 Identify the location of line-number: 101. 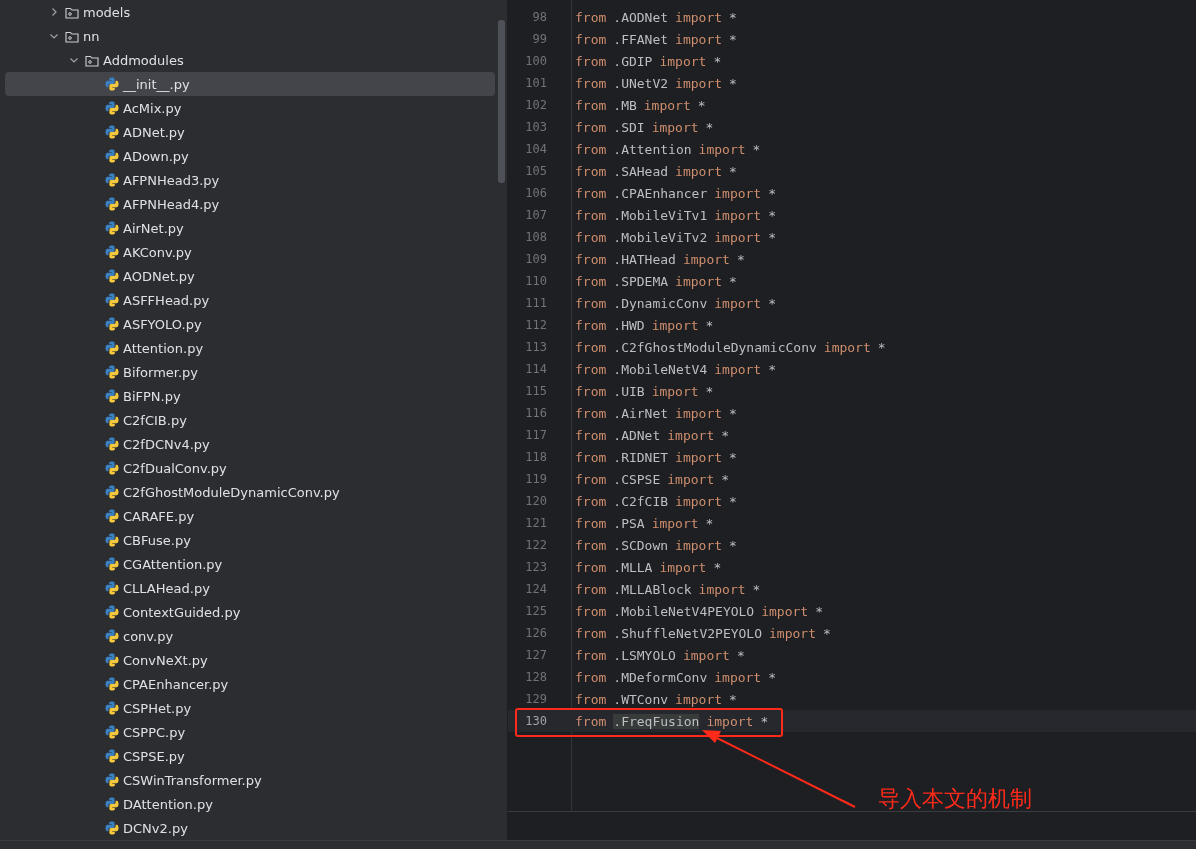
(536, 83).